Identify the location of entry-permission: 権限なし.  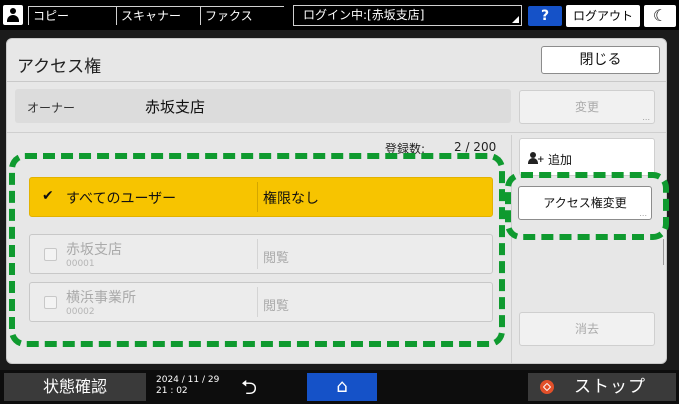
(291, 199).